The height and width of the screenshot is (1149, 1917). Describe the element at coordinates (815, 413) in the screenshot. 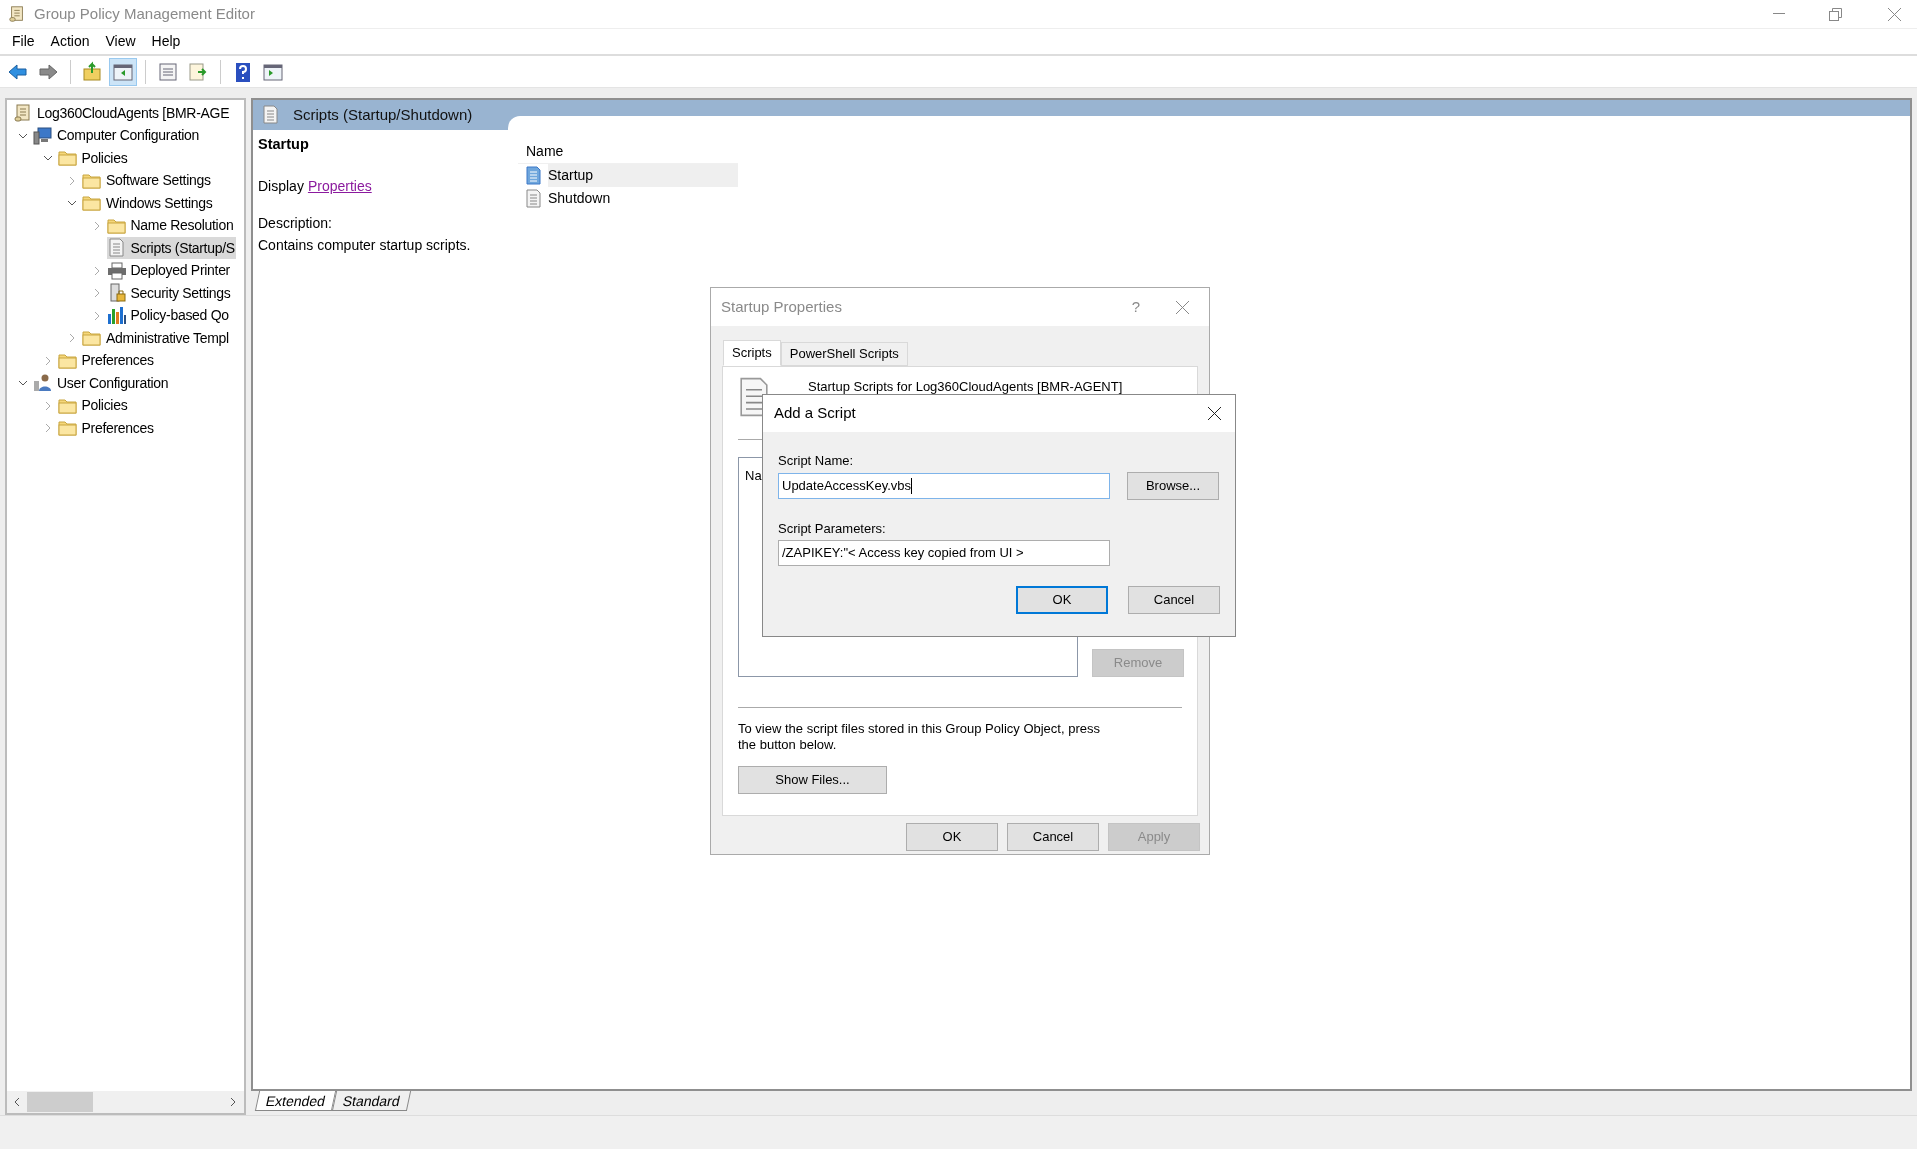

I see `dialog-title: Add a Script` at that location.